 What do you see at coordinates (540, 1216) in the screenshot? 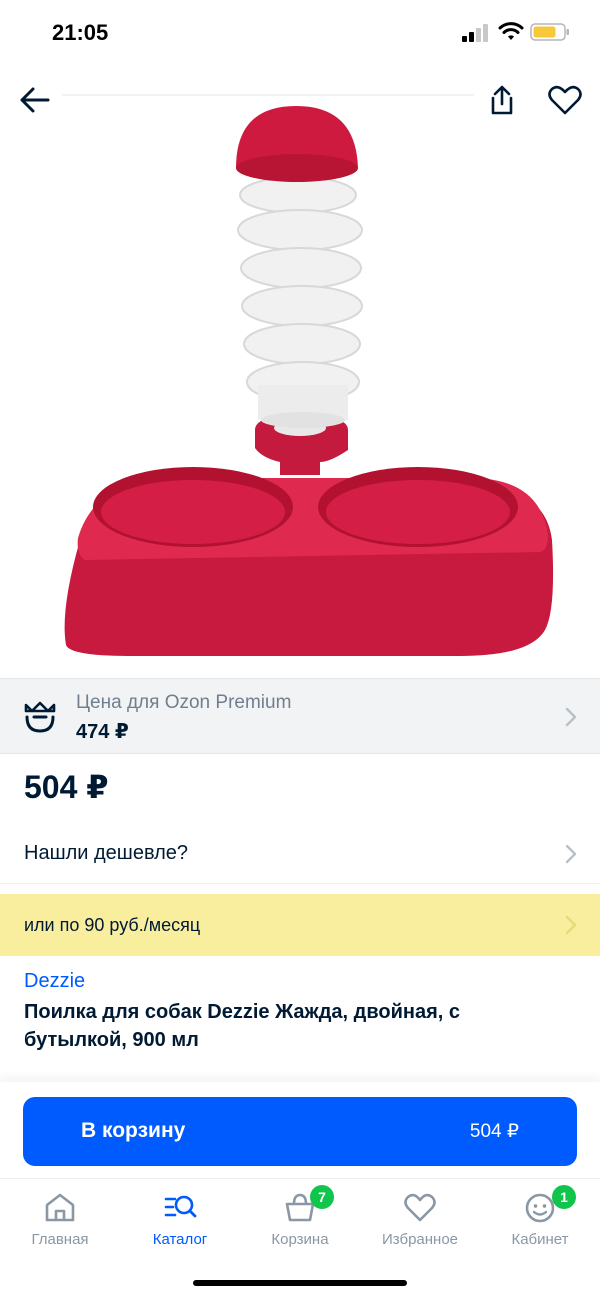
I see `tab-profile: 1 Кабинет` at bounding box center [540, 1216].